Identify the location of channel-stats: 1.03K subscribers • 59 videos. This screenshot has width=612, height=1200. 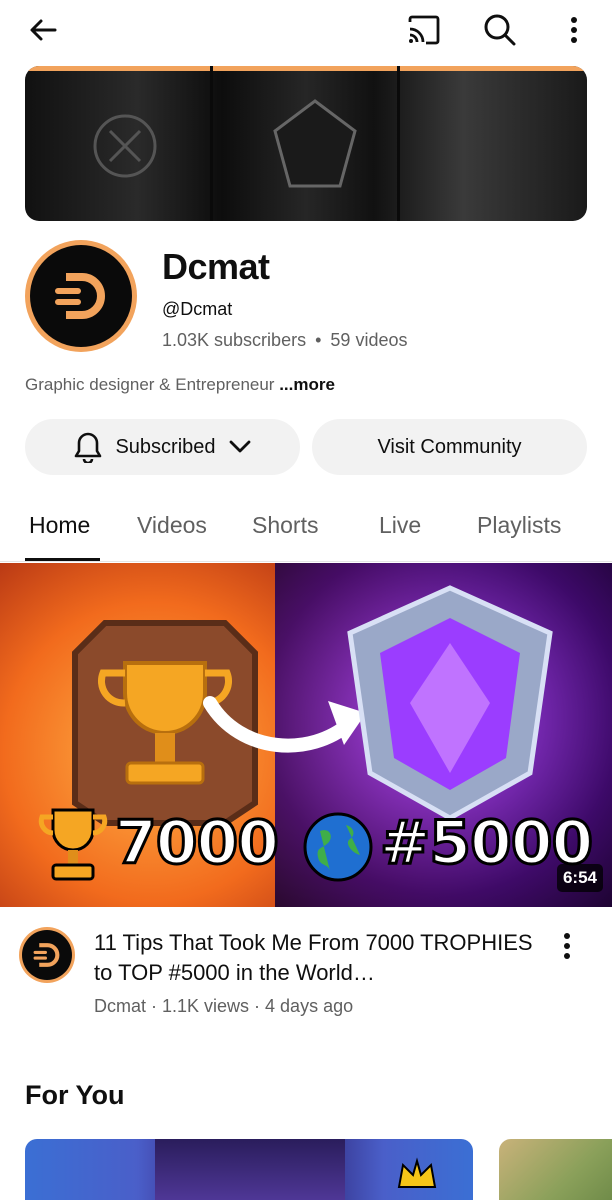
(284, 340).